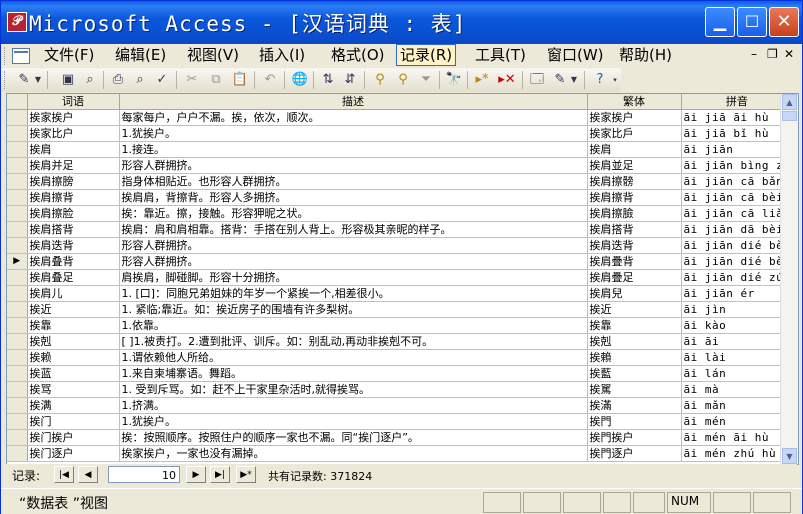  I want to click on cell-word: 挨门挨户, so click(73, 437).